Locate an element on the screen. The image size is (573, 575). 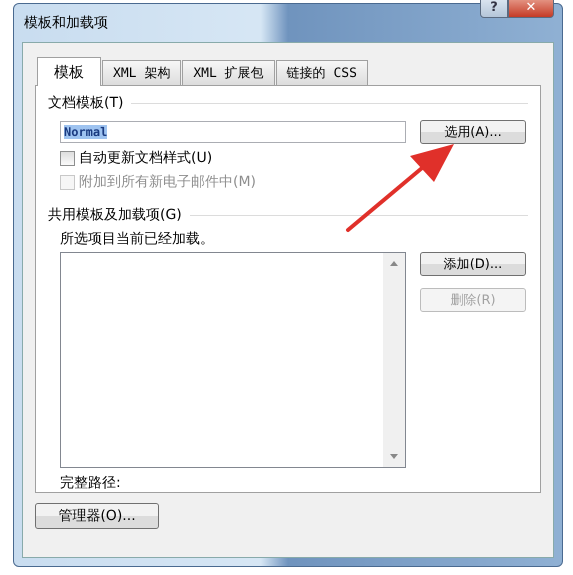
tab: XML 架构 is located at coordinates (142, 72).